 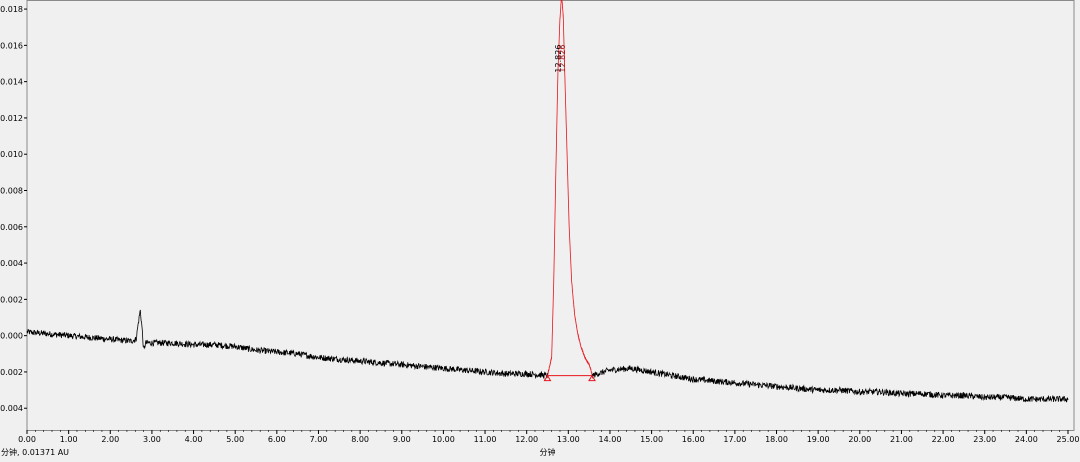 I want to click on x-tick-label: 11.00, so click(x=485, y=439).